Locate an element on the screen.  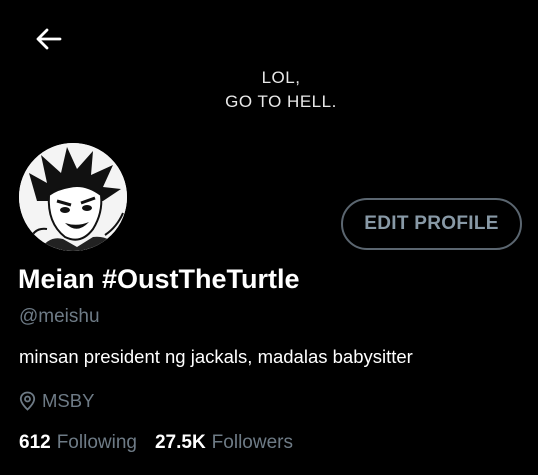
arrow-left-icon is located at coordinates (49, 39).